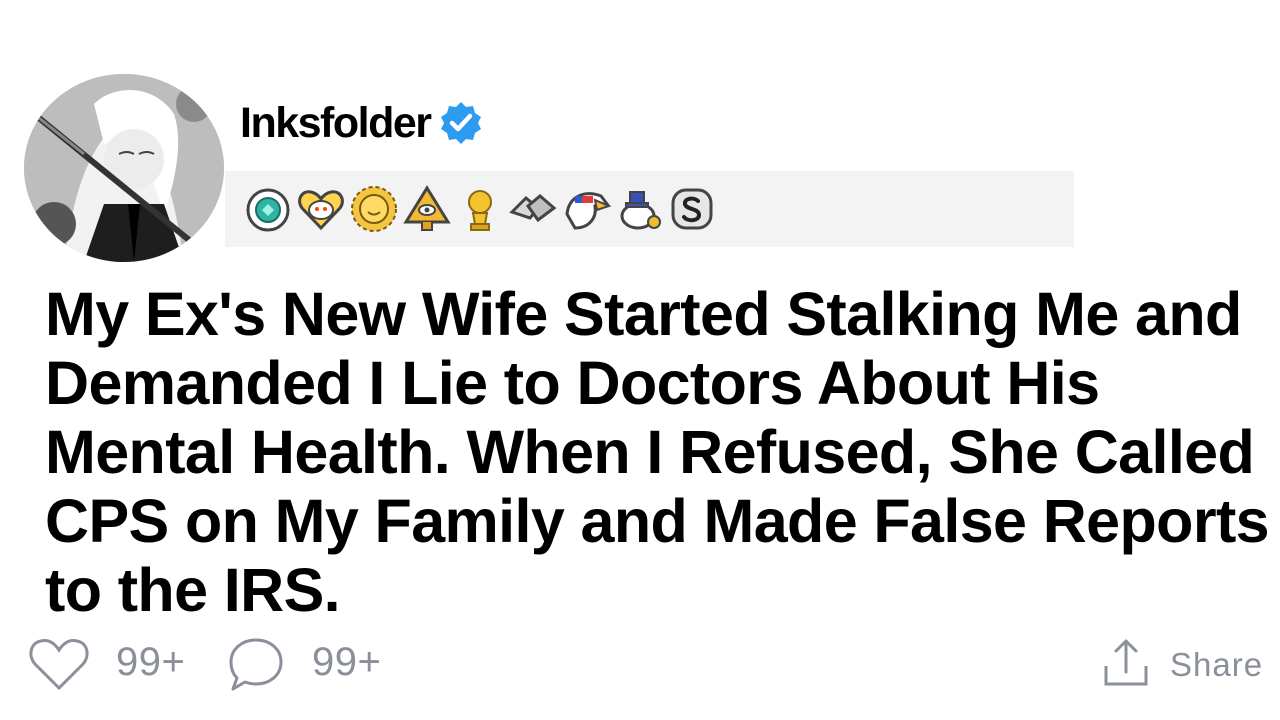 The image size is (1280, 720). What do you see at coordinates (460, 123) in the screenshot?
I see `verified-badge-icon` at bounding box center [460, 123].